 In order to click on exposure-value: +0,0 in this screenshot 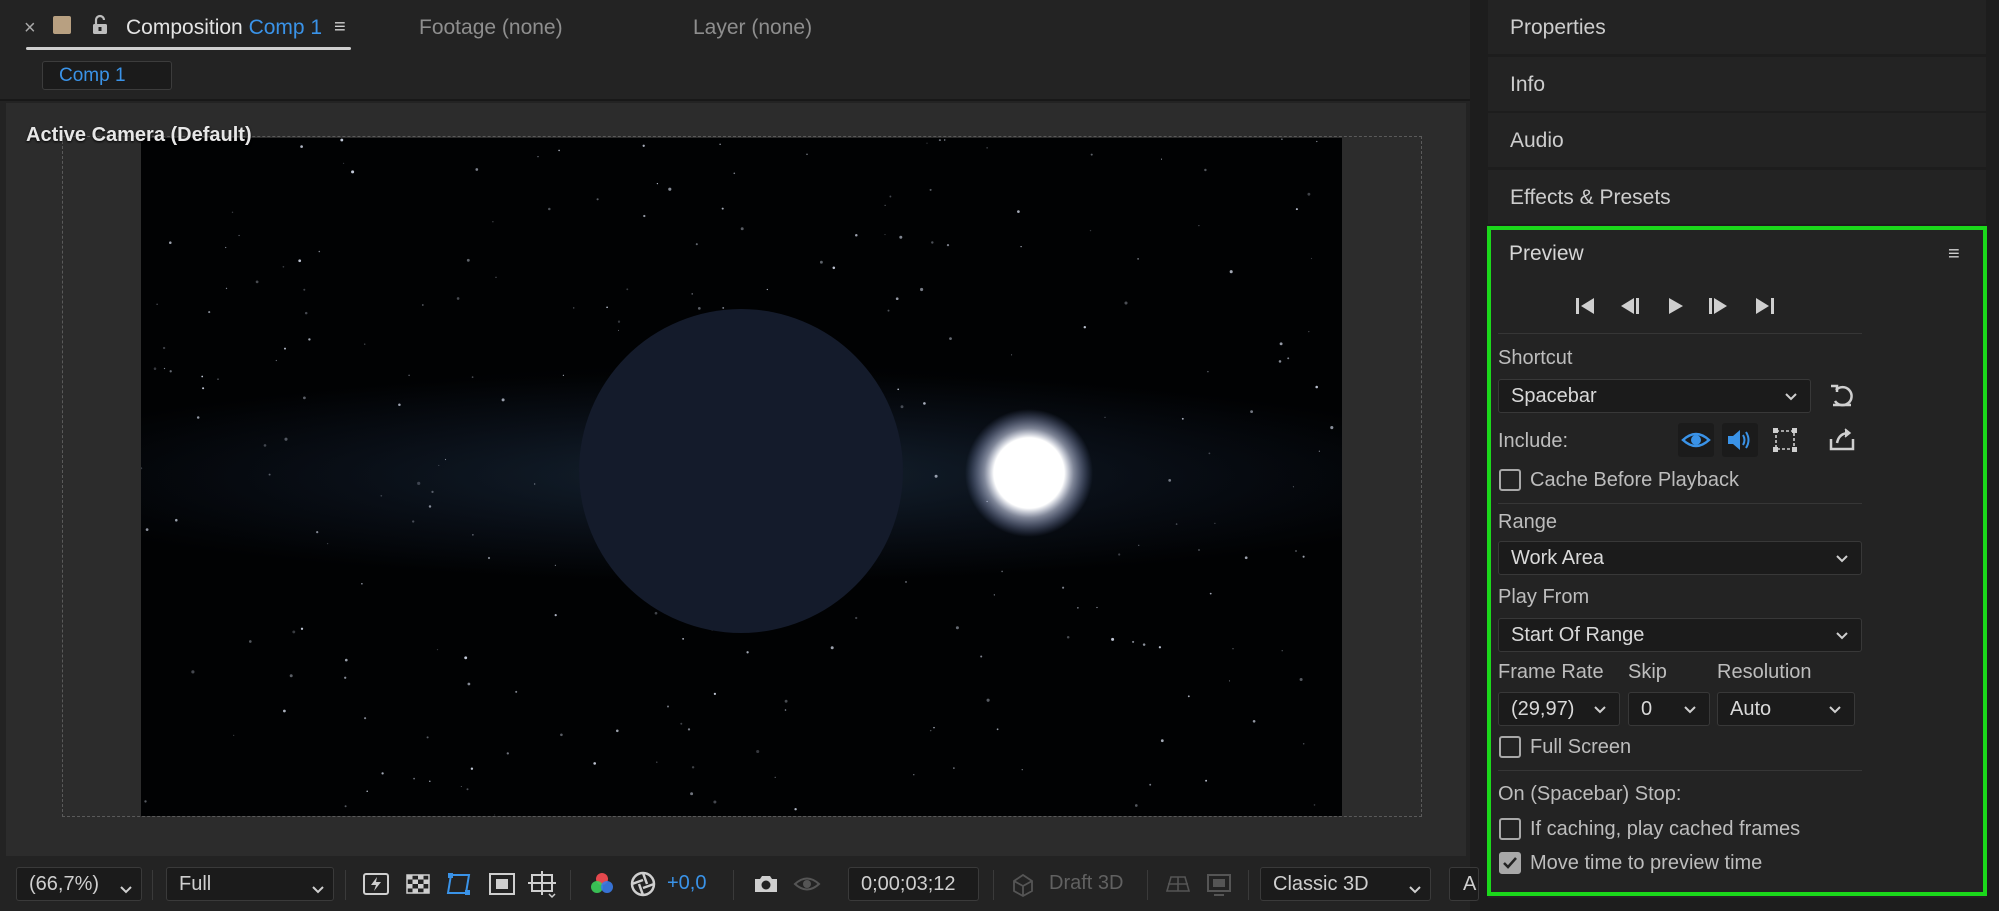, I will do `click(686, 883)`.